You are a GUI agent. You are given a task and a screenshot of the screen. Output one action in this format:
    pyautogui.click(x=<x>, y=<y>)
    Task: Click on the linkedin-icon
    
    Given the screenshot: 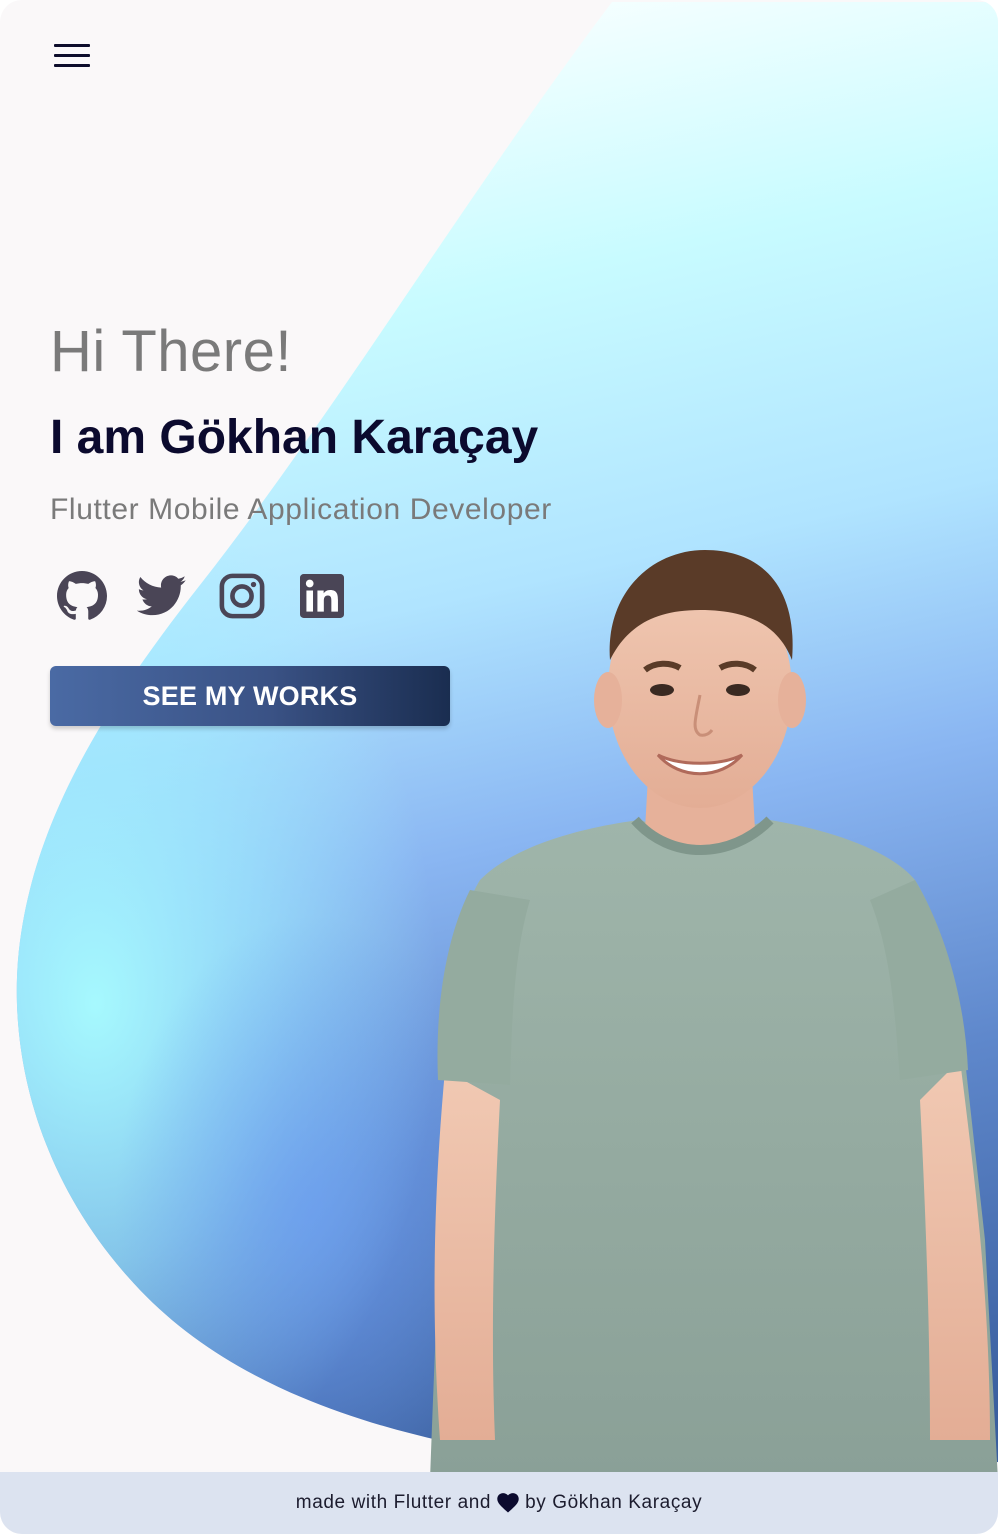 What is the action you would take?
    pyautogui.click(x=322, y=596)
    